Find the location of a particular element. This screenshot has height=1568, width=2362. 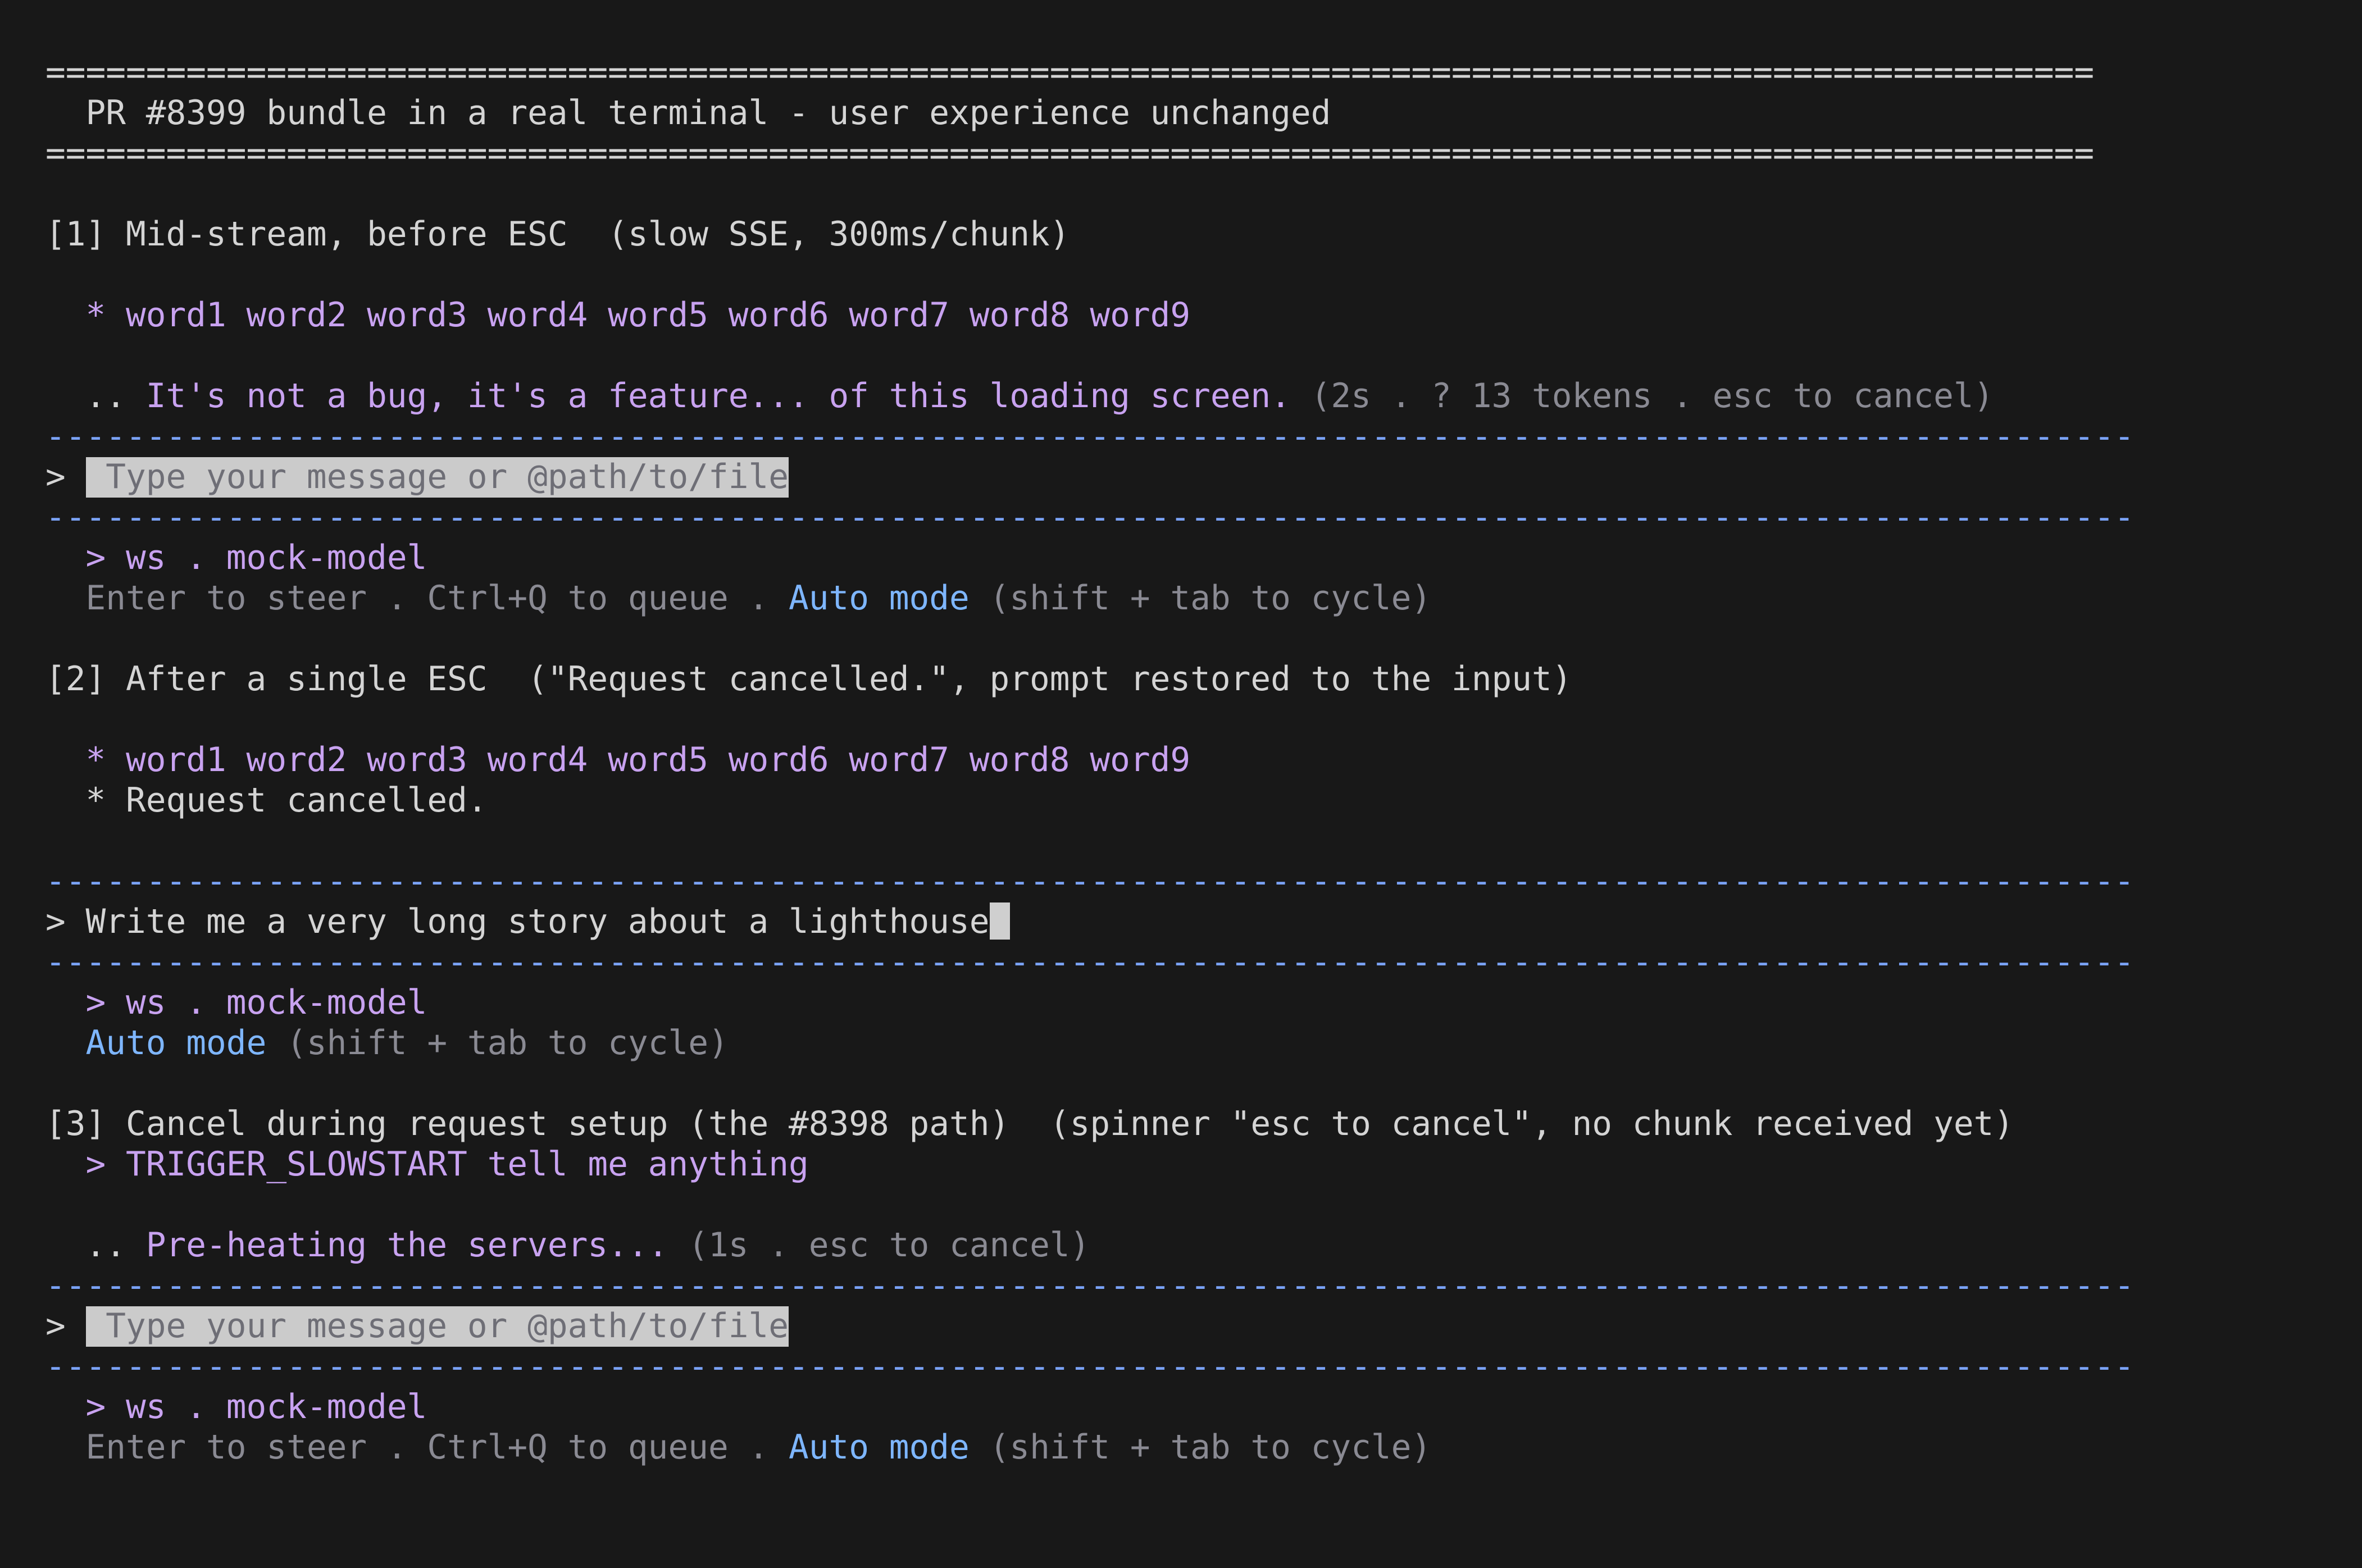

spinner-meta: (1s . esc to cancel) is located at coordinates (879, 1245).